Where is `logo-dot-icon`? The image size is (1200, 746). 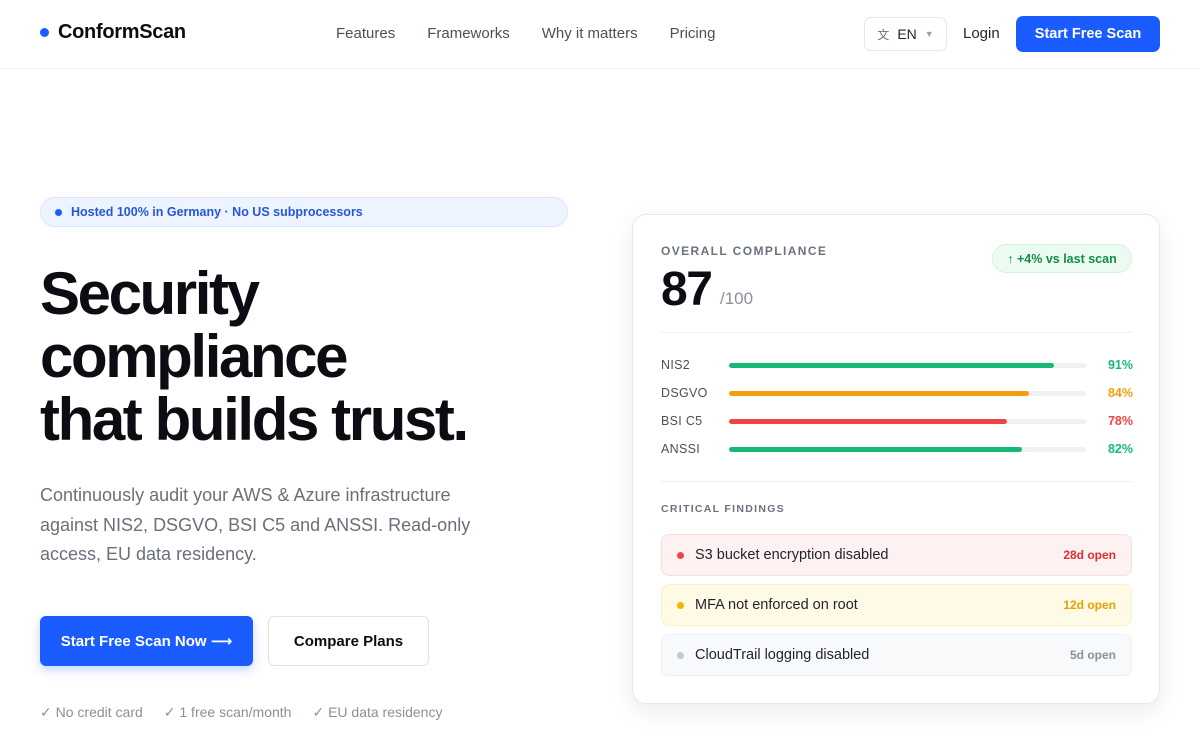
logo-dot-icon is located at coordinates (44, 32).